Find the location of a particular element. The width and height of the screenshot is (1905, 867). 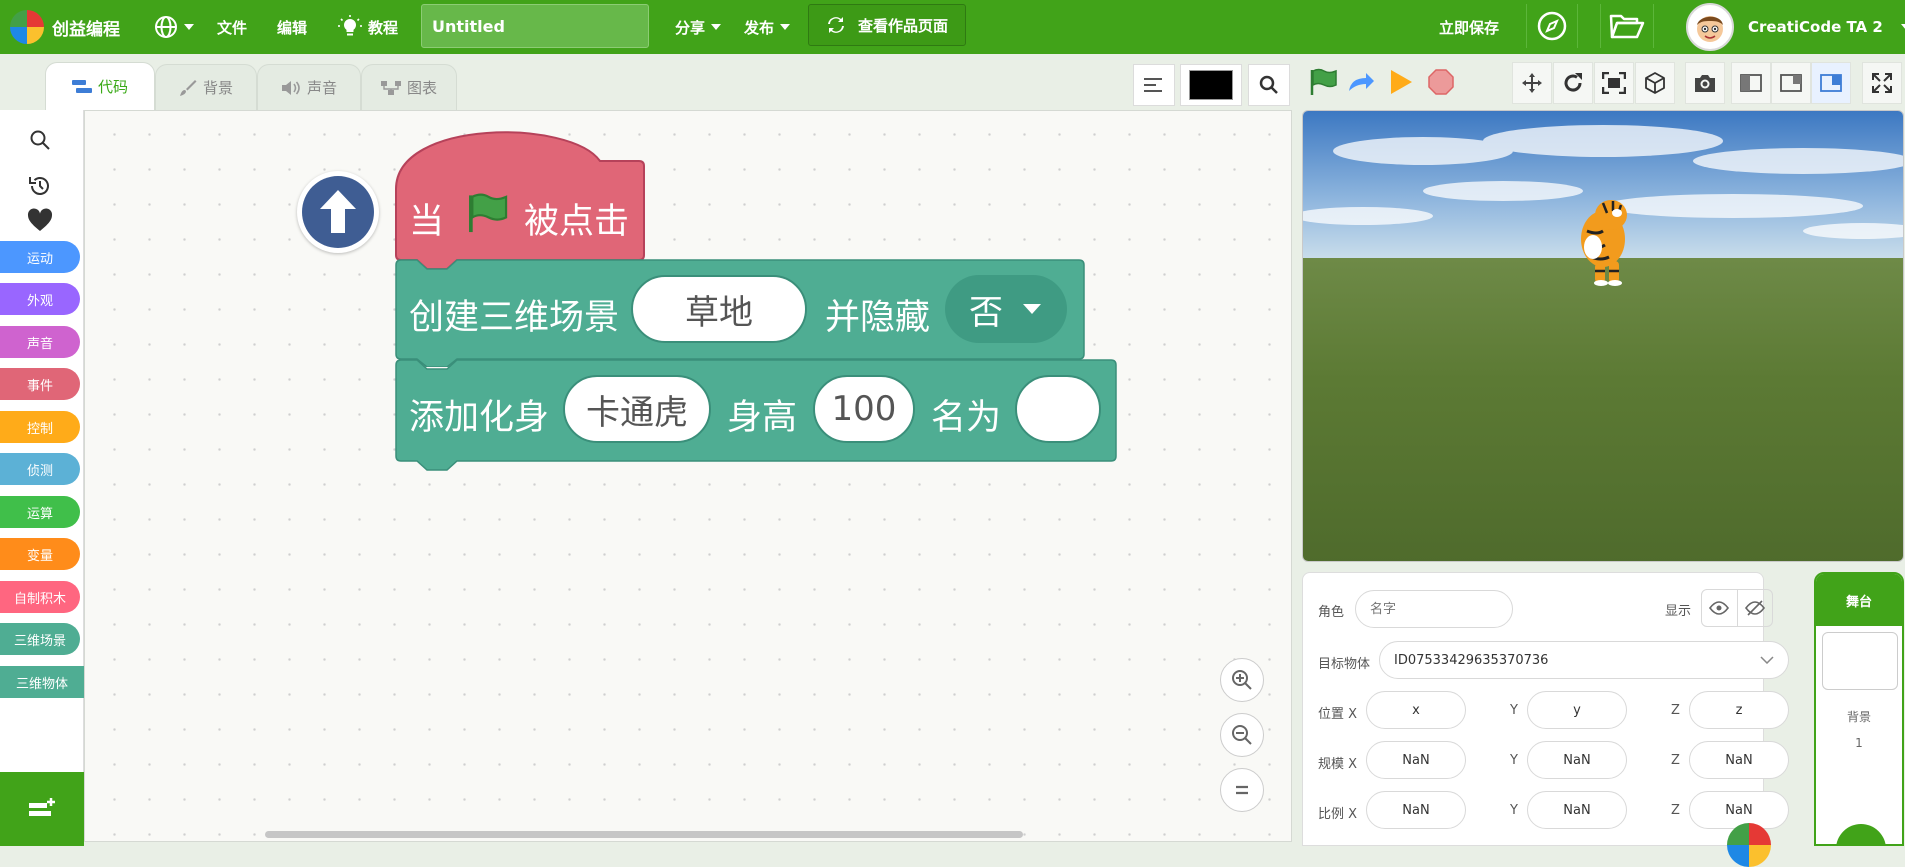

sprite-thumbnail-corner is located at coordinates (1749, 845).